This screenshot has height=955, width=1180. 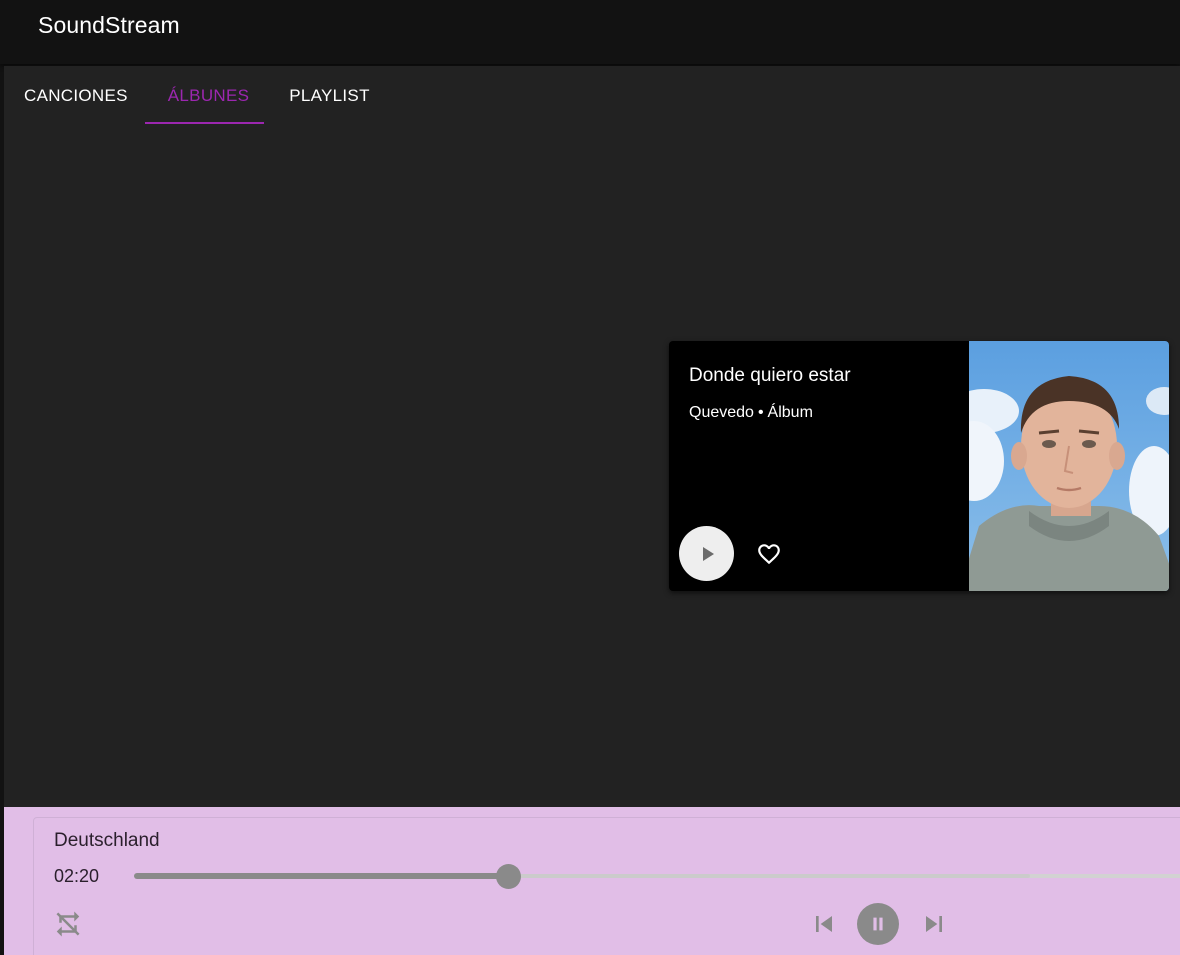 What do you see at coordinates (321, 876) in the screenshot?
I see `progress-fill` at bounding box center [321, 876].